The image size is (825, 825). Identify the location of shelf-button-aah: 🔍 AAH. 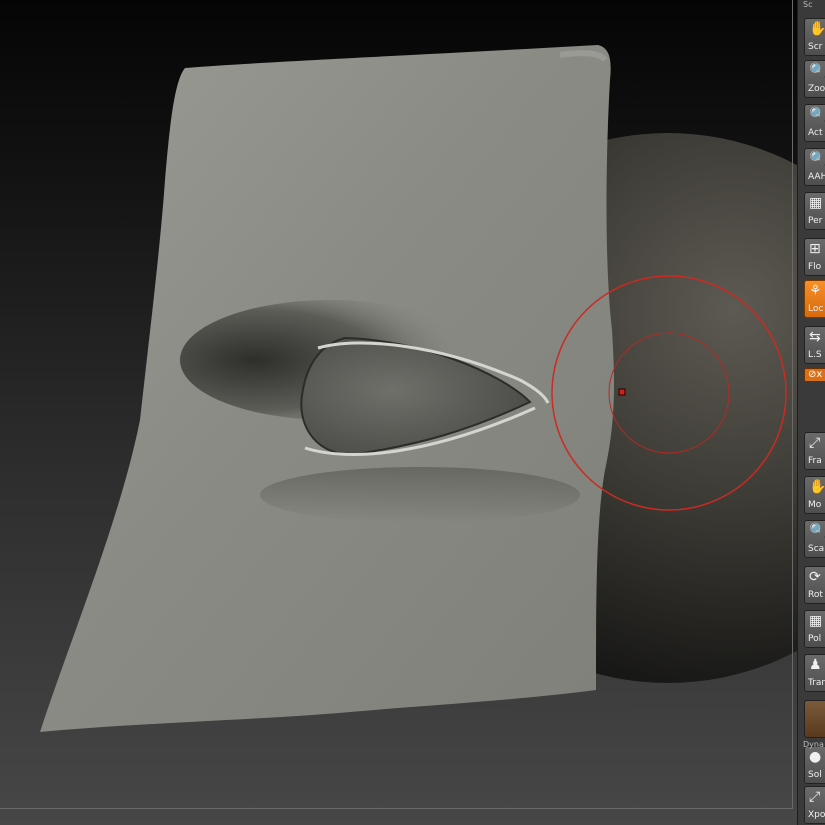
(814, 167).